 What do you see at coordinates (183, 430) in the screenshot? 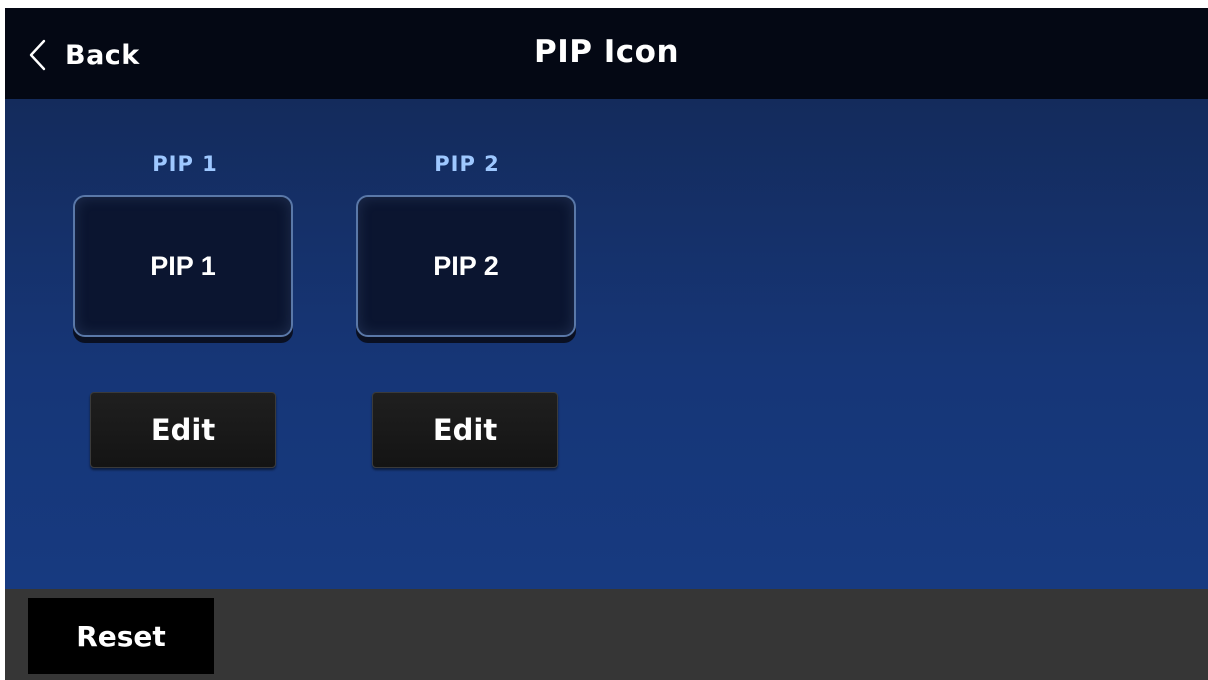
I see `pip-1-edit-button: Edit` at bounding box center [183, 430].